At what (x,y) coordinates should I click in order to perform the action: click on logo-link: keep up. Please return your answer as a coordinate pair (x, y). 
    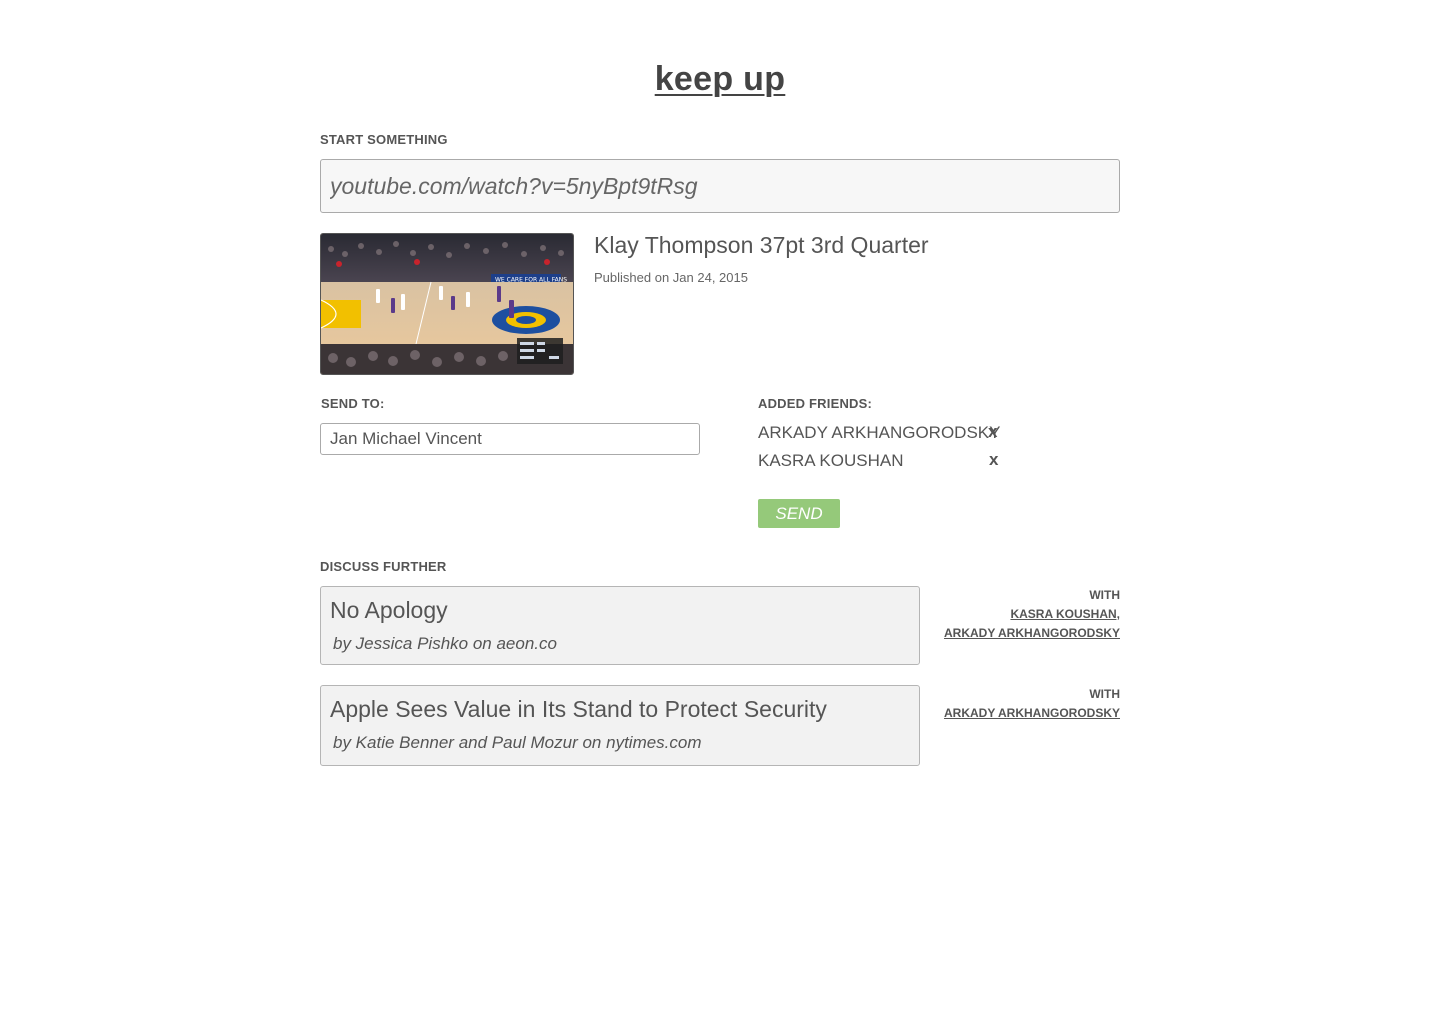
    Looking at the image, I should click on (720, 79).